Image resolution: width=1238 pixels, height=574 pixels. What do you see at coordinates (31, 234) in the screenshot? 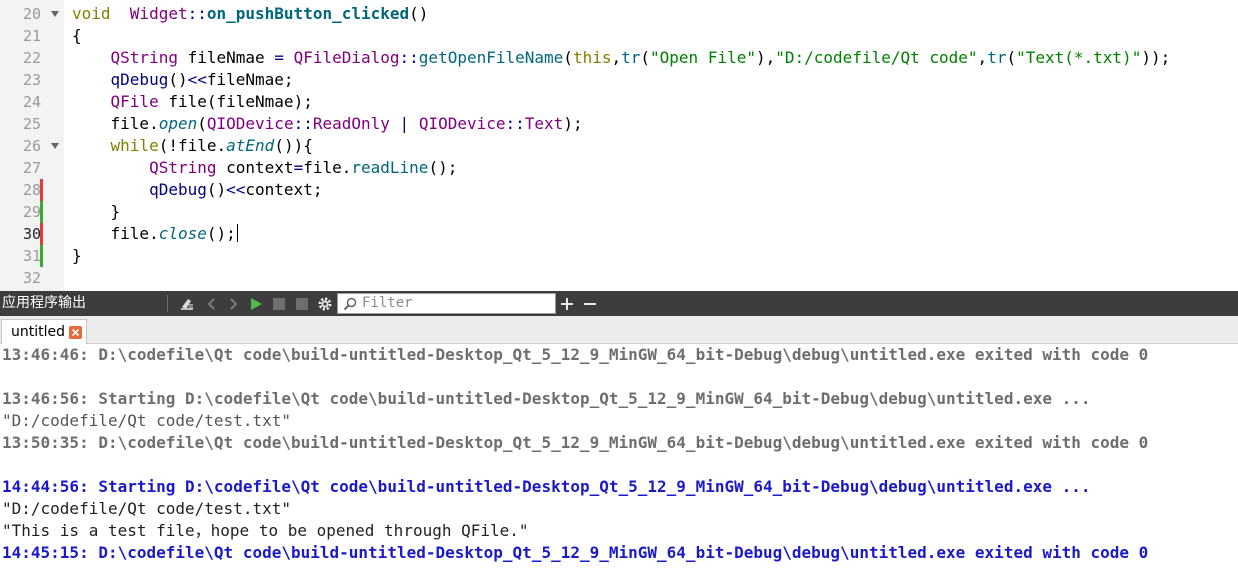
I see `line-number: 30` at bounding box center [31, 234].